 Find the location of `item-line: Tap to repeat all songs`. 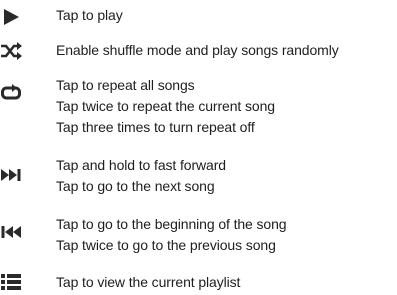

item-line: Tap to repeat all songs is located at coordinates (125, 85).